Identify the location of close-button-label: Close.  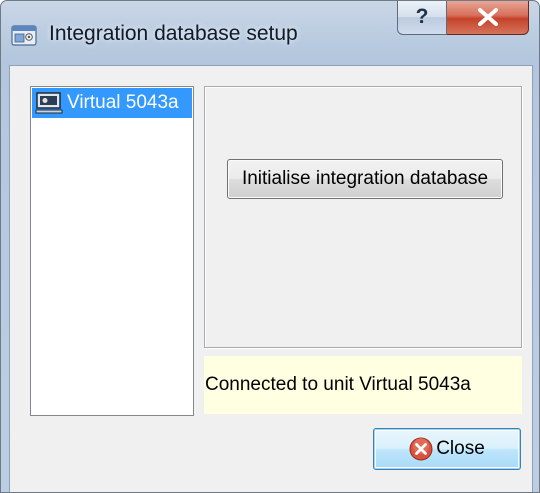
(460, 448).